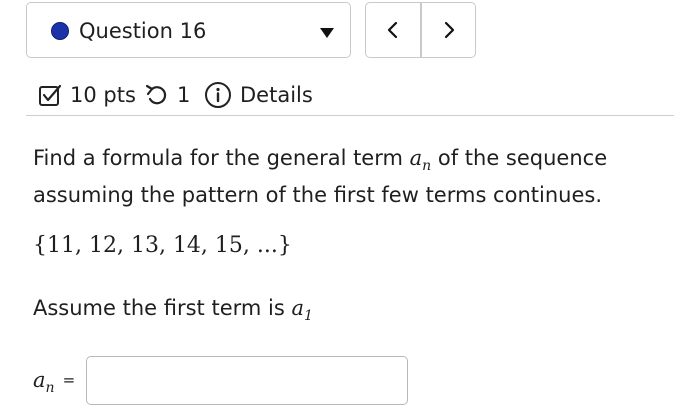  I want to click on points-info: 10 pts, so click(87, 95).